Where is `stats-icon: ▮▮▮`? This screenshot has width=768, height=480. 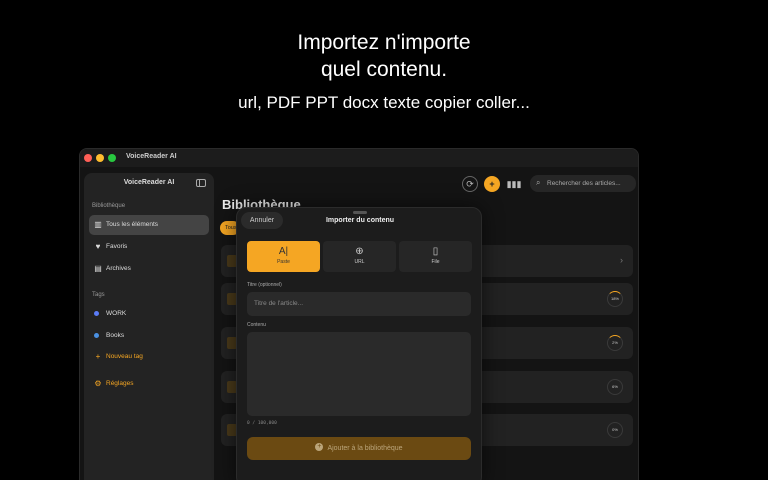 stats-icon: ▮▮▮ is located at coordinates (514, 184).